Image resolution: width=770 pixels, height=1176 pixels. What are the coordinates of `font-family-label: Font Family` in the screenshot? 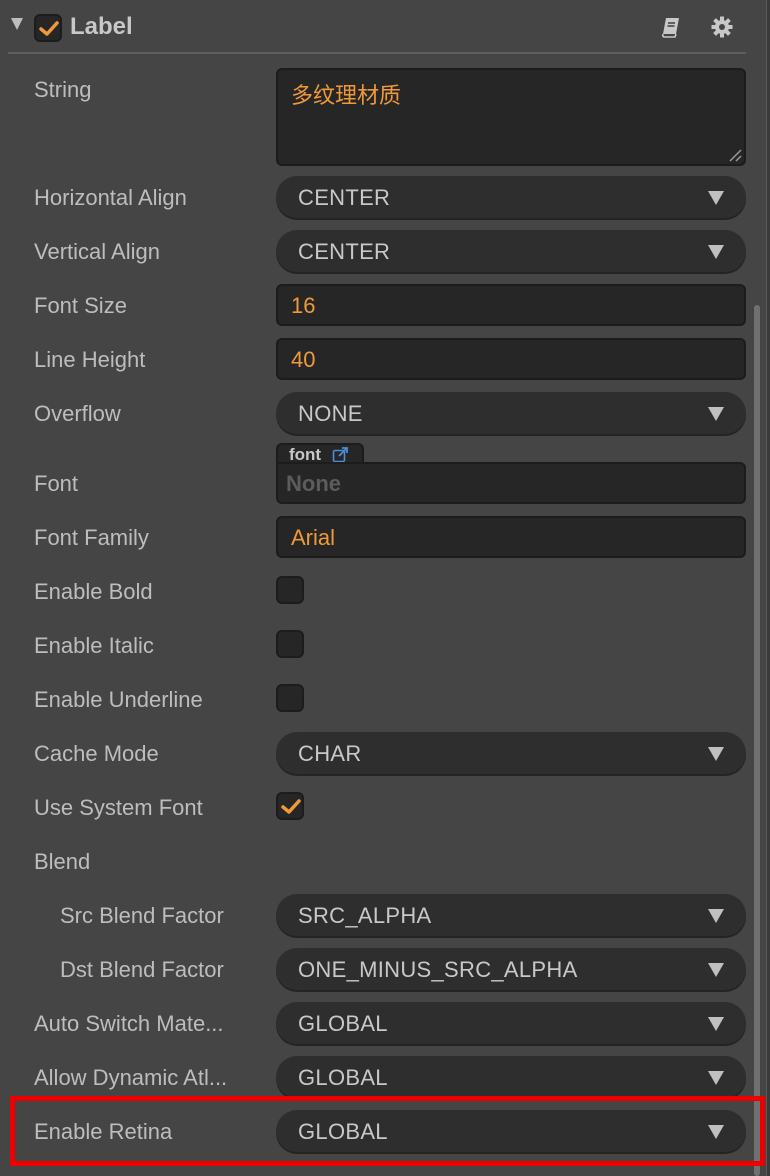 It's located at (91, 537).